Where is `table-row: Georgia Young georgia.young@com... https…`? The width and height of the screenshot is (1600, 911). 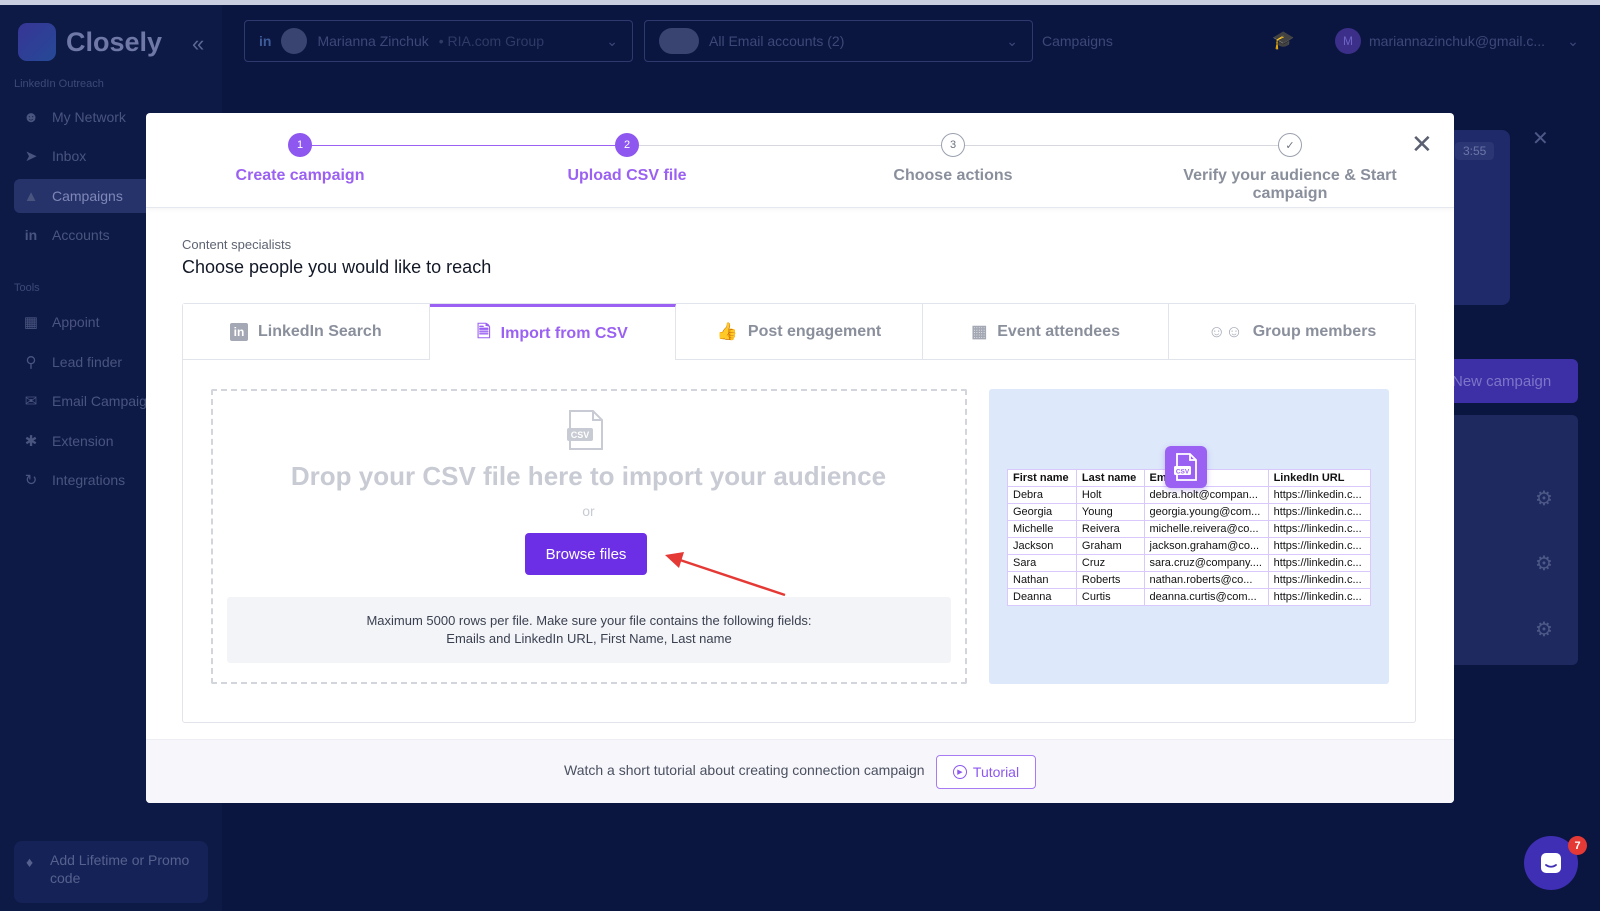
table-row: Georgia Young georgia.young@com... https… is located at coordinates (1189, 512).